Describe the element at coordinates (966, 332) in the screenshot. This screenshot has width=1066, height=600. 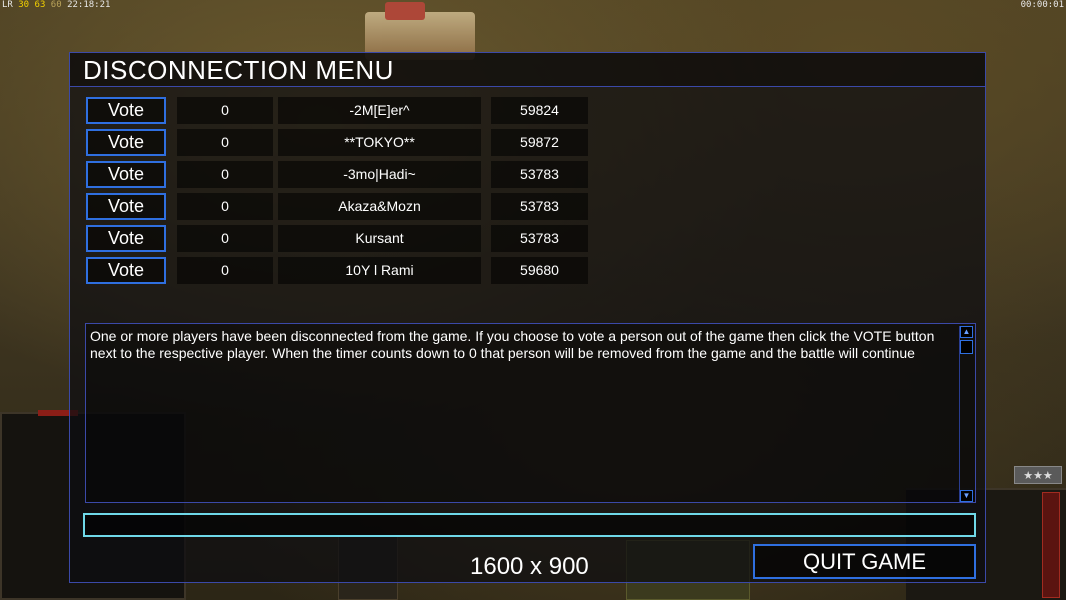
I see `scroll-up-arrow-icon: ▲` at that location.